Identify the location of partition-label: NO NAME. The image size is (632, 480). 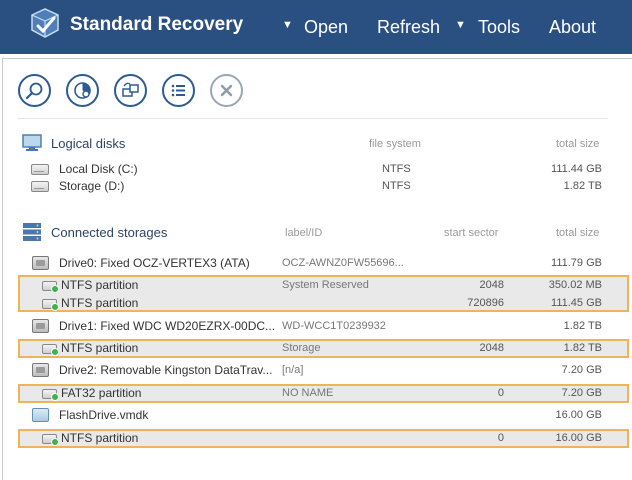
(308, 393).